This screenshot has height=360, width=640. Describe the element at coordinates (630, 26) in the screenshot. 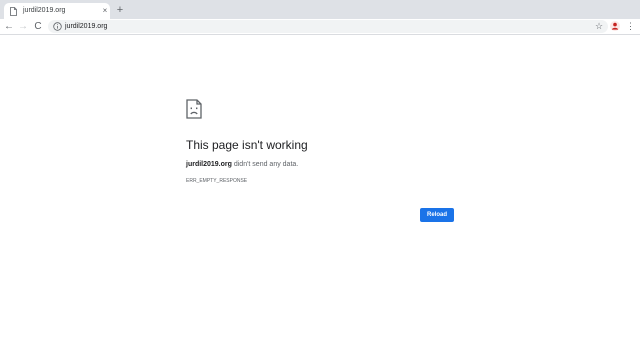

I see `kebab-menu-icon: ⋮` at that location.